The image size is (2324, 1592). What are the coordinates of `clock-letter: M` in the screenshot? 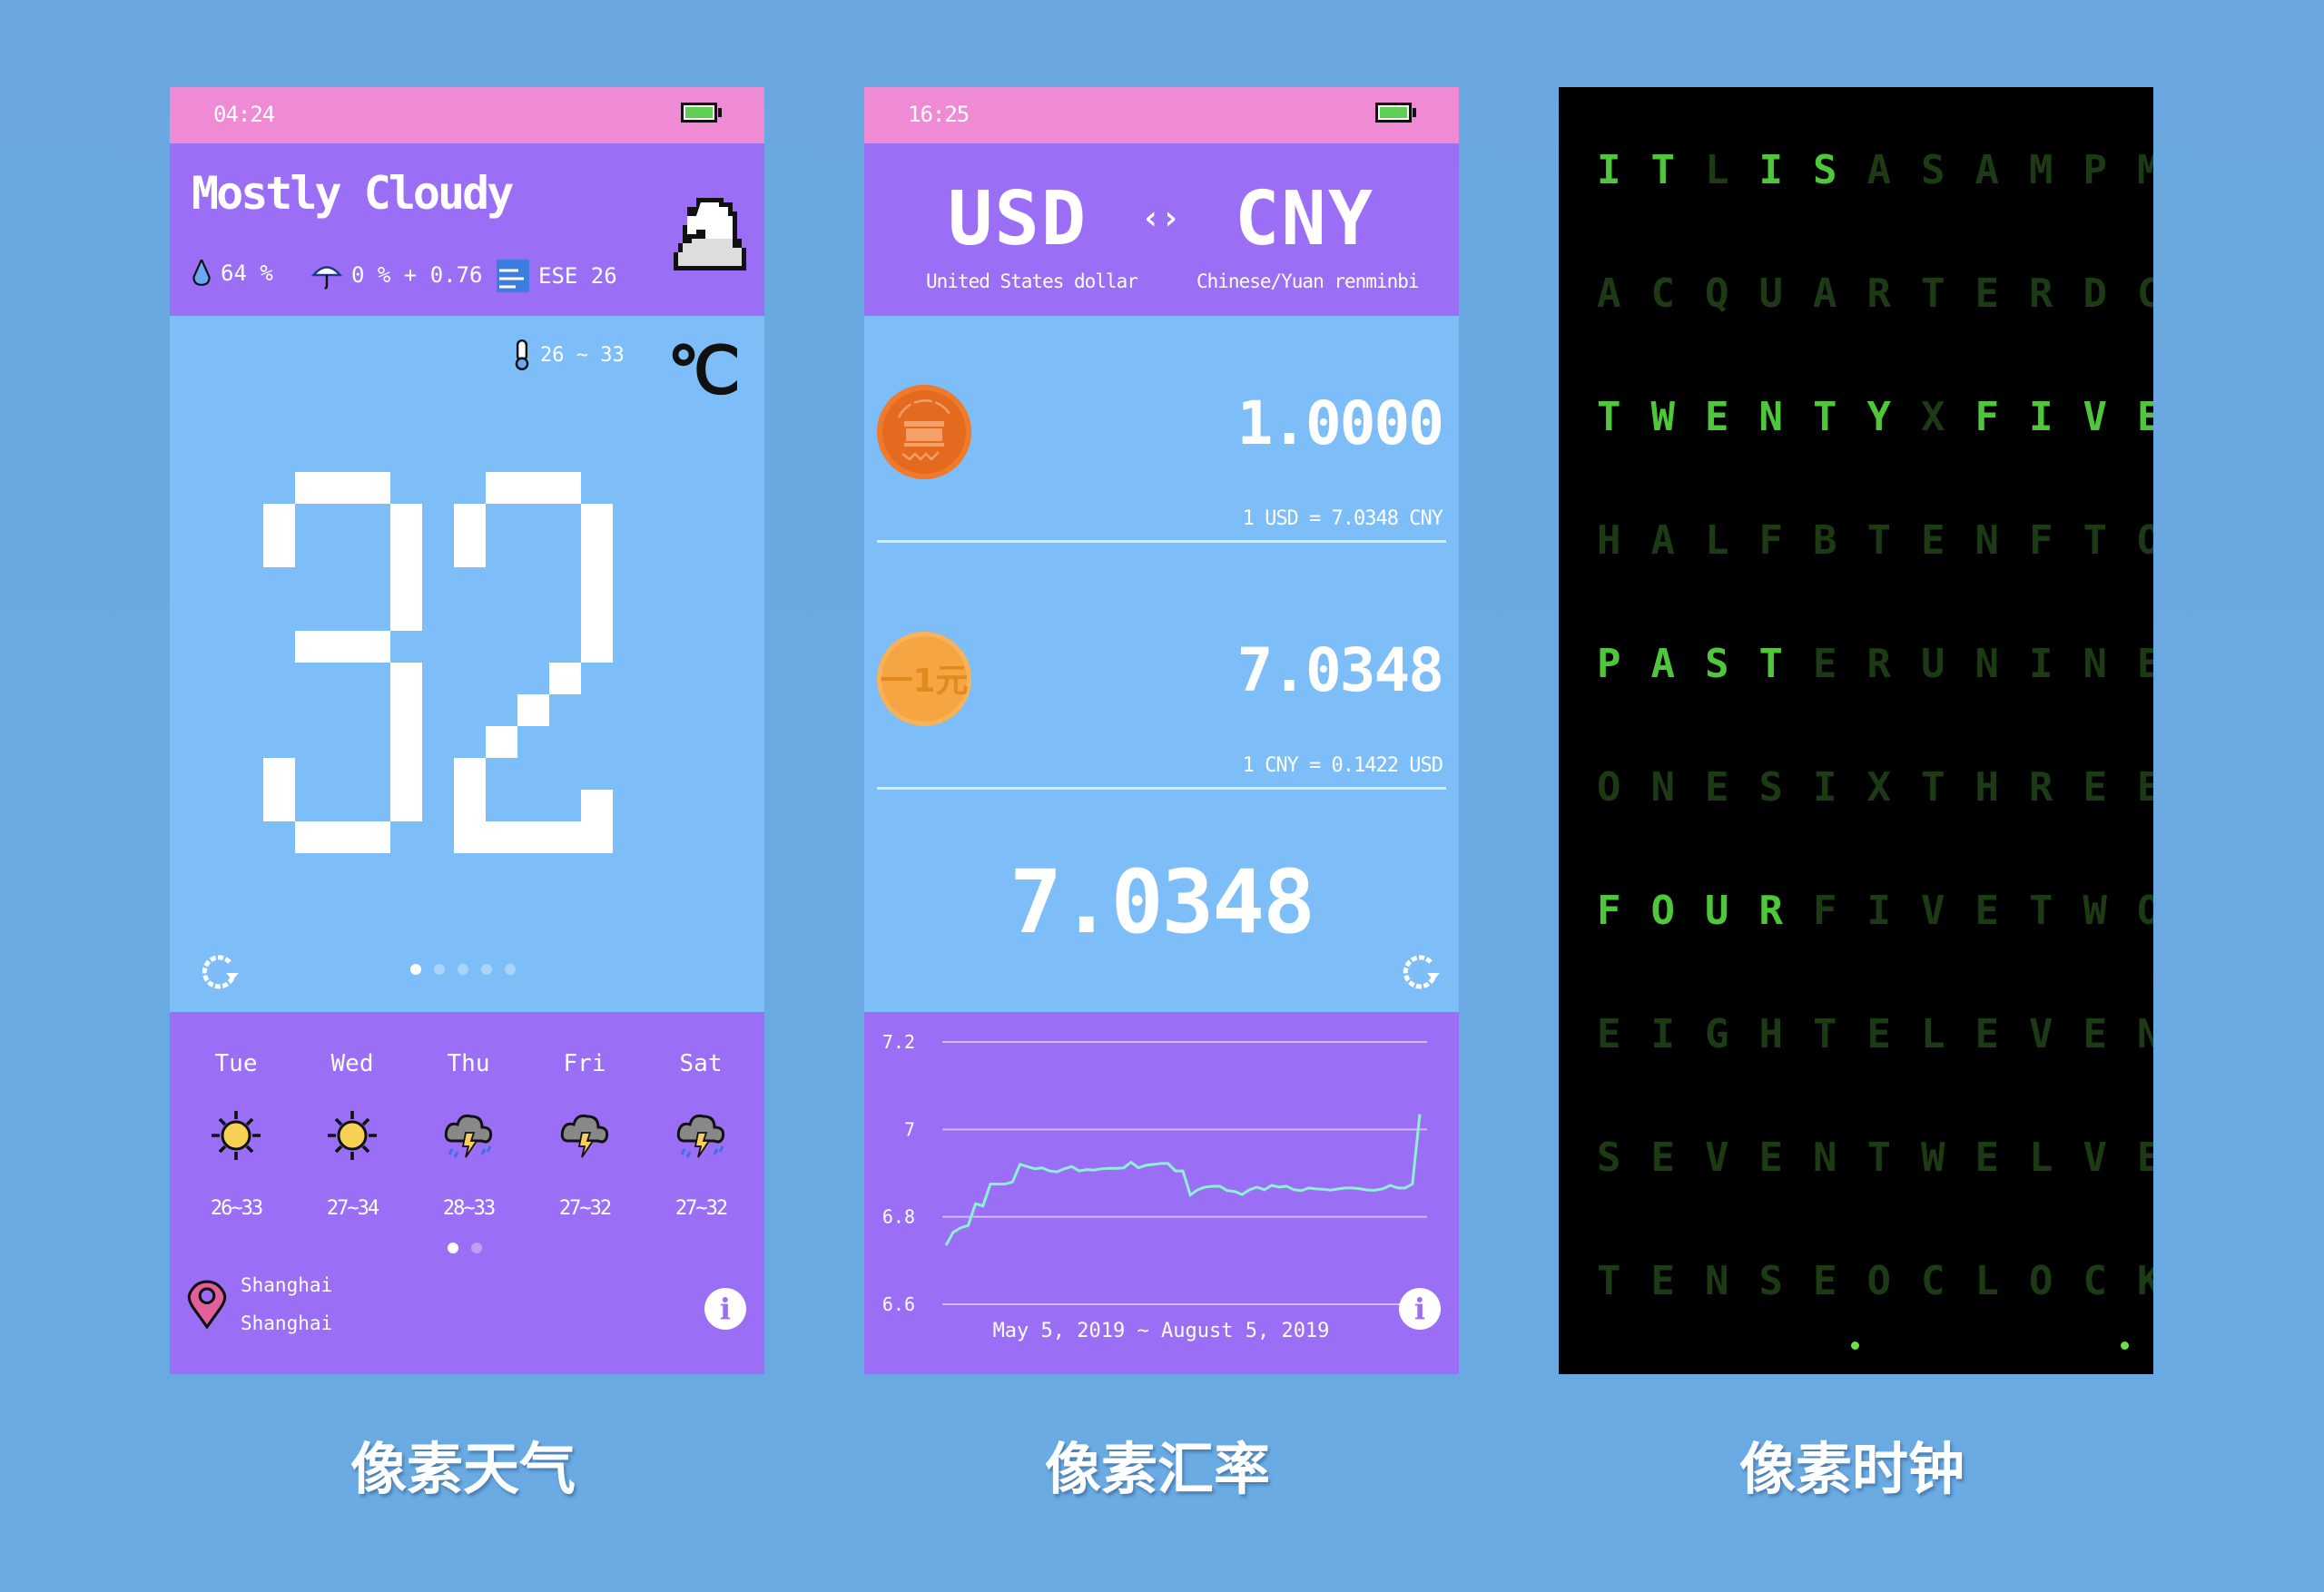 It's located at (2041, 170).